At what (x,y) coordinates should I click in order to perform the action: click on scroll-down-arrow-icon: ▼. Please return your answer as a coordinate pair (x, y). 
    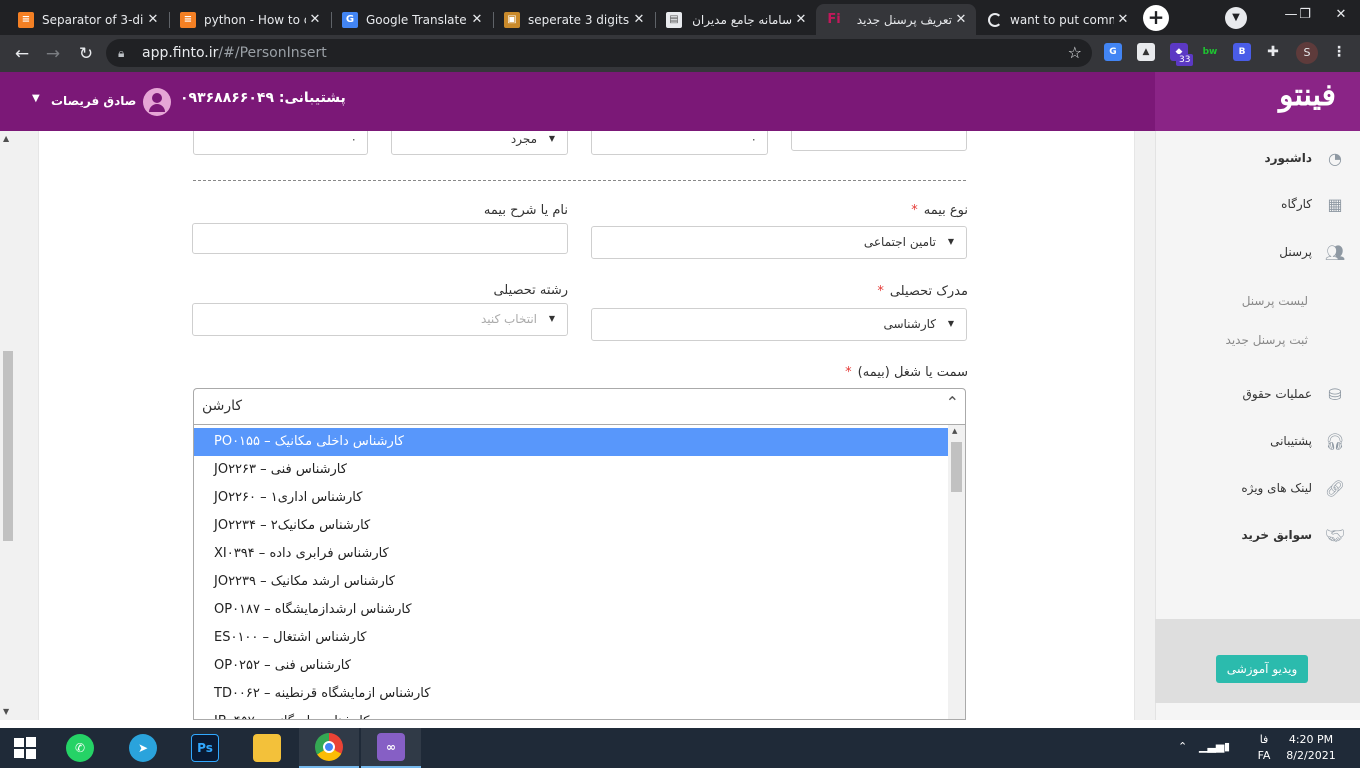
    Looking at the image, I should click on (6, 711).